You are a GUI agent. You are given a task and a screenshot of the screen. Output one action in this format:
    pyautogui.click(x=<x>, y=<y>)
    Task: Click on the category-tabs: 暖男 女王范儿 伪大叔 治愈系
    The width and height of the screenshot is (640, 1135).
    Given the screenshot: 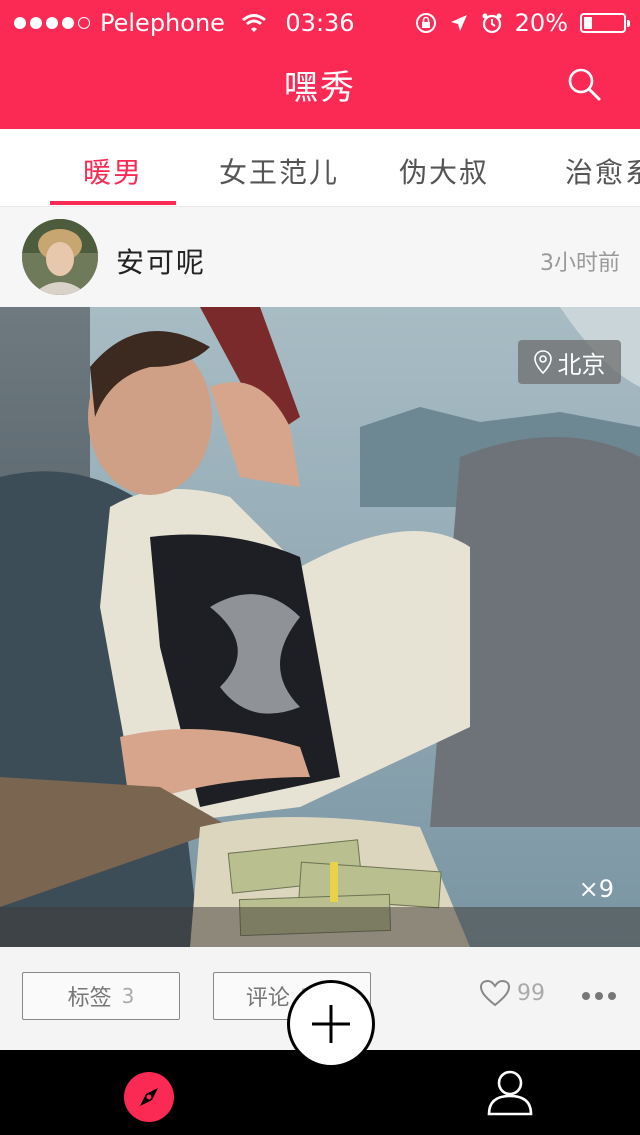 What is the action you would take?
    pyautogui.click(x=320, y=168)
    